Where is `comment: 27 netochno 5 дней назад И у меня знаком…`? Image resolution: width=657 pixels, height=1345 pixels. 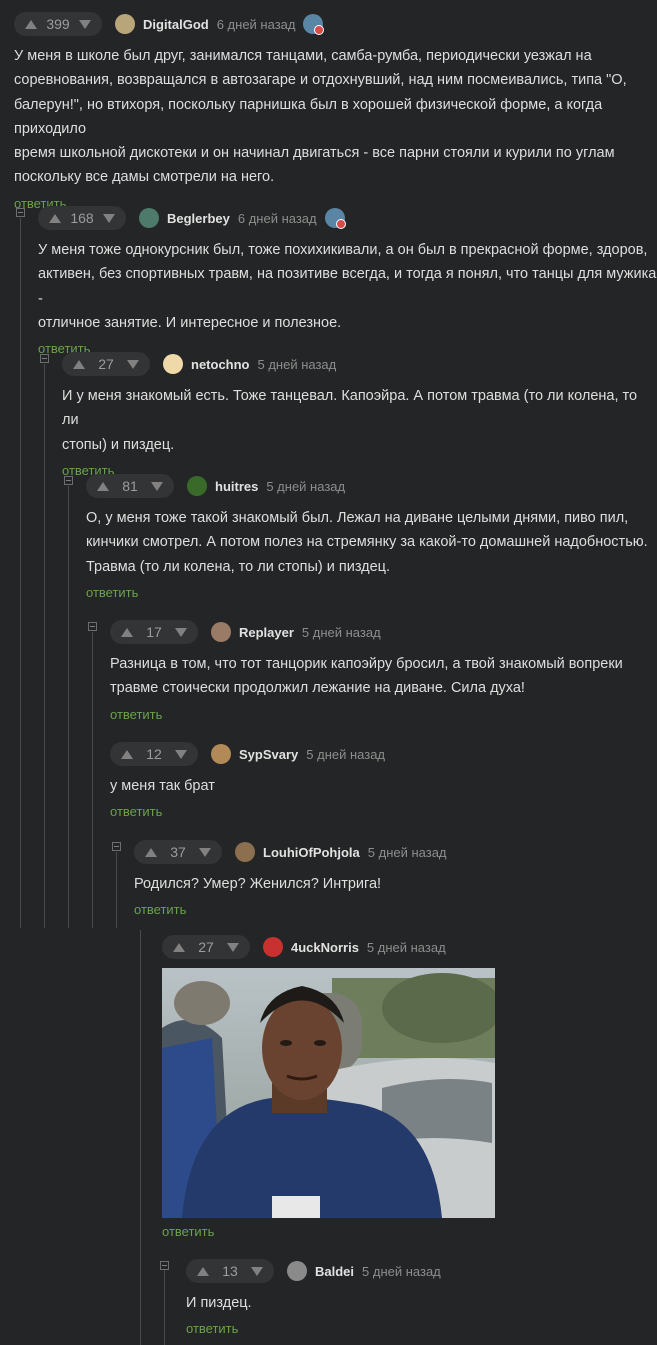 comment: 27 netochno 5 дней назад И у меня знаком… is located at coordinates (359, 415).